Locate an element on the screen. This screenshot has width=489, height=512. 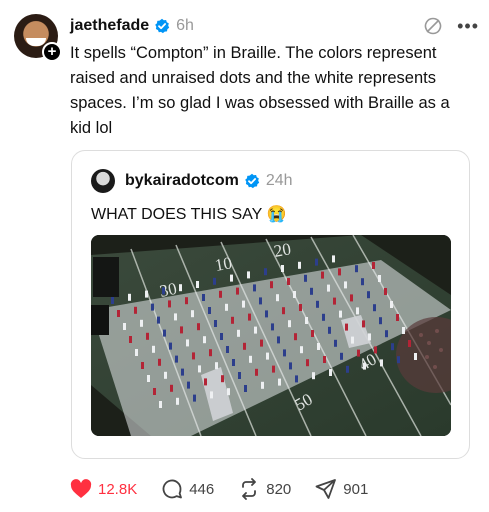
author-username: jaethefade is located at coordinates (109, 26).